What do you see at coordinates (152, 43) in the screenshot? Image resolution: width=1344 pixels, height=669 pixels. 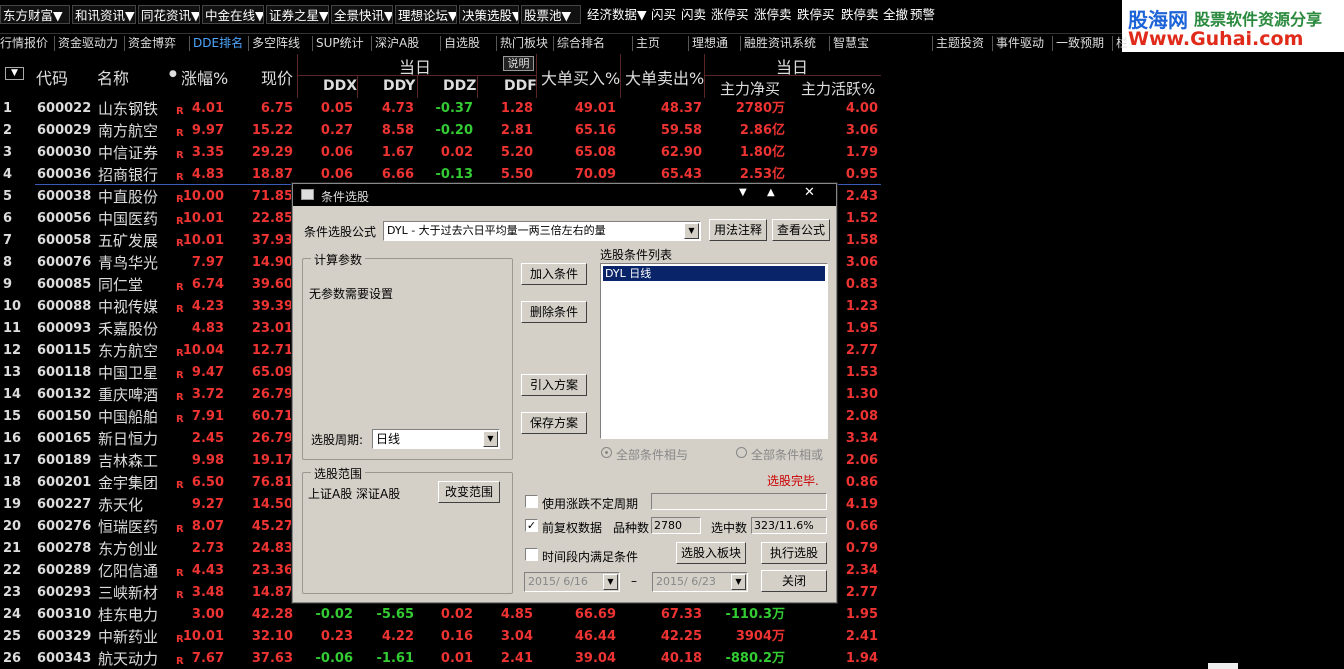 I see `tab-item: 资金博弈` at bounding box center [152, 43].